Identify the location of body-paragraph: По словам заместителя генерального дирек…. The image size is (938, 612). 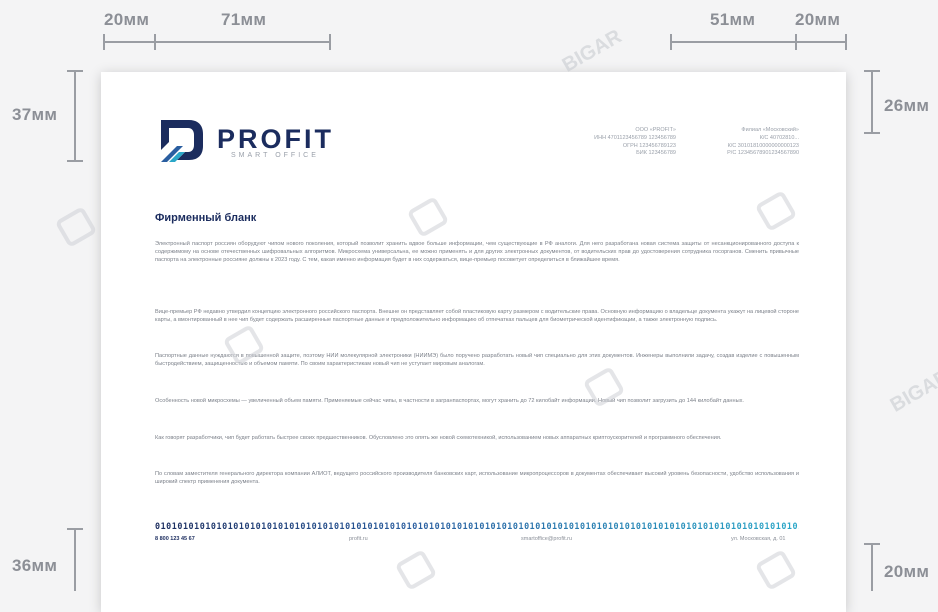
(477, 478).